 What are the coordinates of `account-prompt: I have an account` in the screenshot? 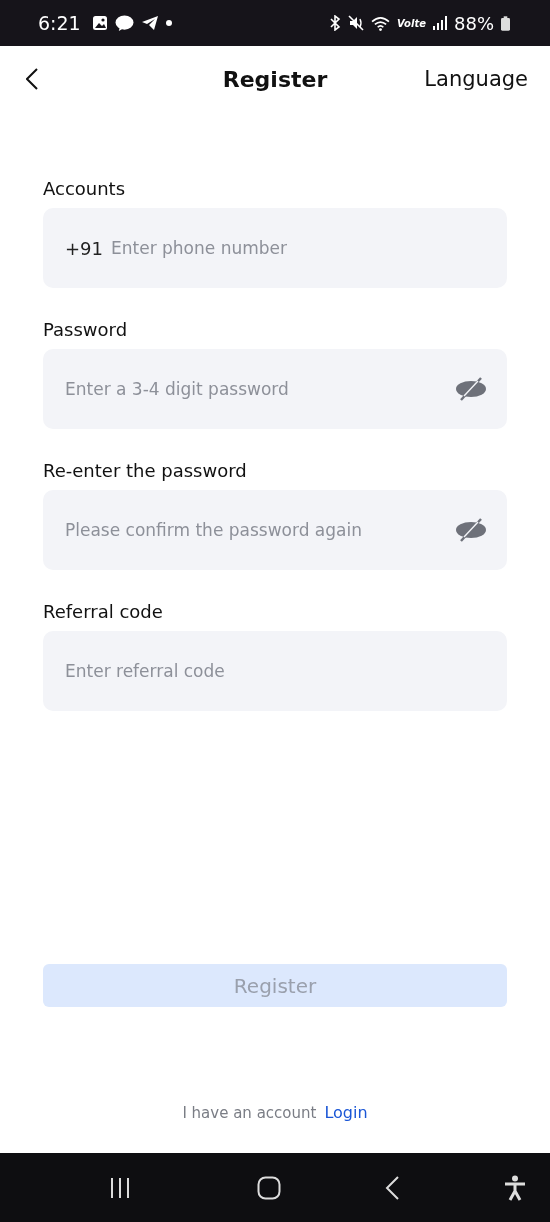 It's located at (249, 1112).